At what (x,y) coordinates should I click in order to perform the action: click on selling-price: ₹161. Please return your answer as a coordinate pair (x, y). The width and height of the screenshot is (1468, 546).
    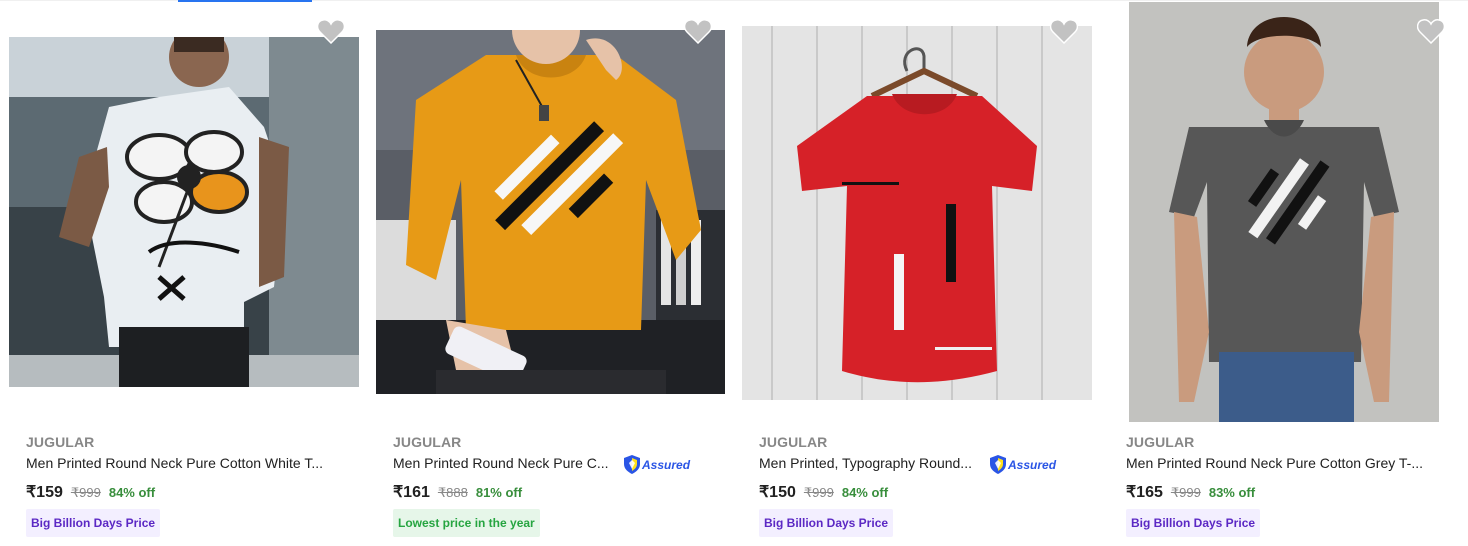
    Looking at the image, I should click on (411, 492).